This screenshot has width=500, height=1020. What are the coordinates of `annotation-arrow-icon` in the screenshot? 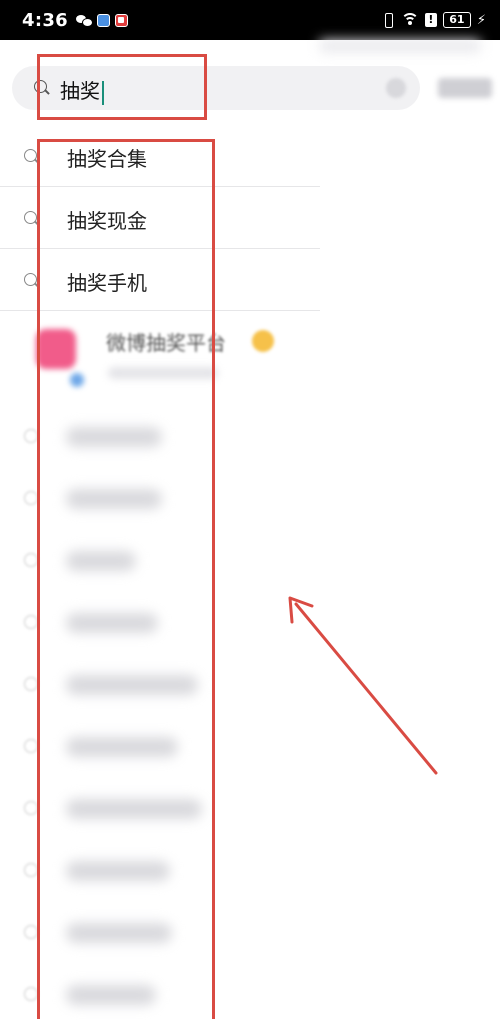 It's located at (363, 685).